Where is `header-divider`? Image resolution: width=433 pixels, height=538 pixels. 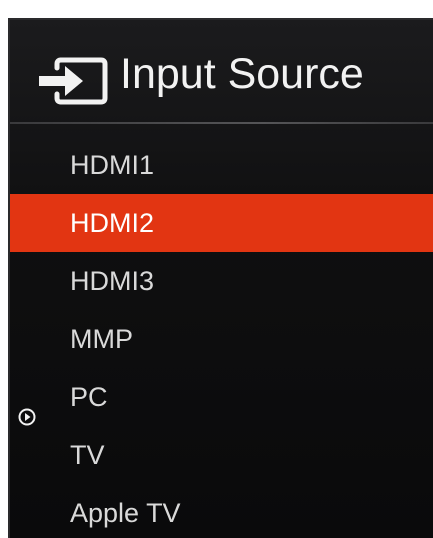
header-divider is located at coordinates (221, 123).